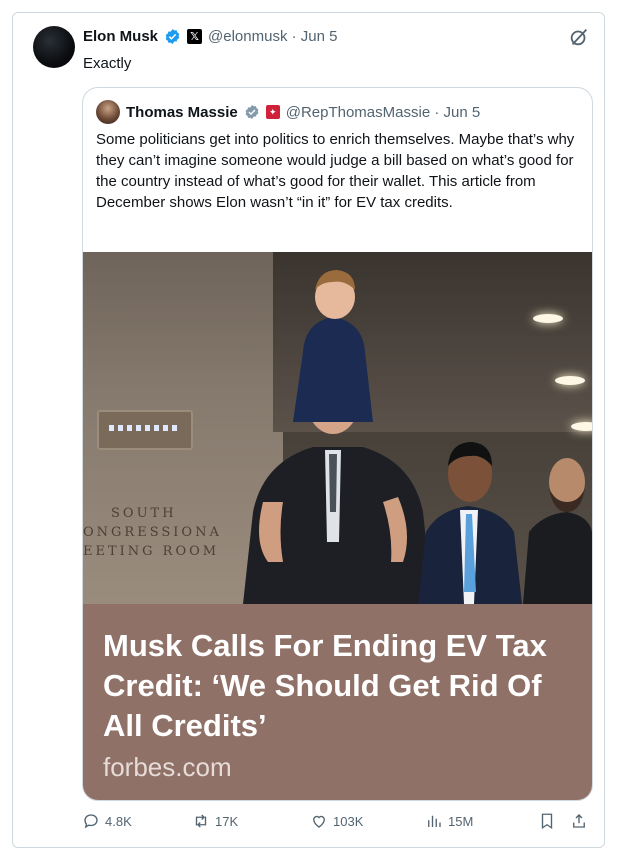  I want to click on tweet-text: Exactly, so click(107, 63).